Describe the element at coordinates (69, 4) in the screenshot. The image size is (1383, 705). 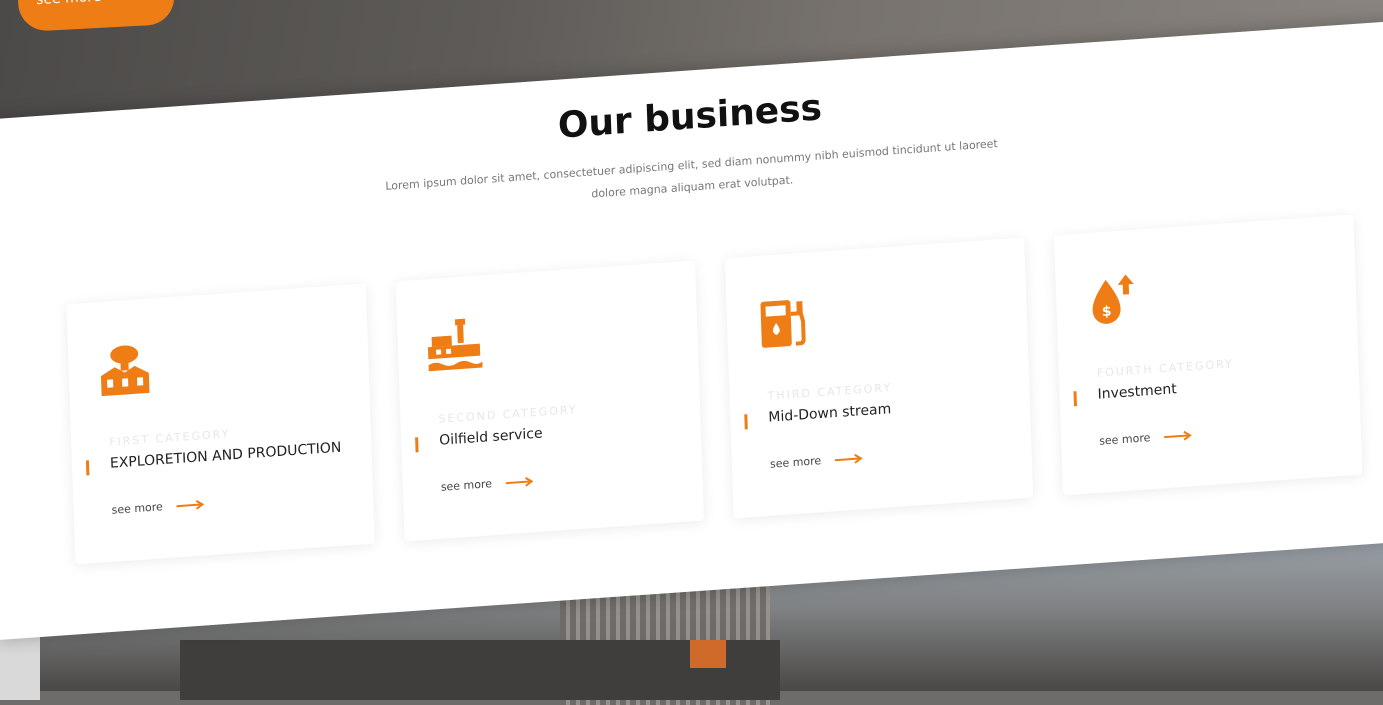
I see `hero-see-more-label: see more` at that location.